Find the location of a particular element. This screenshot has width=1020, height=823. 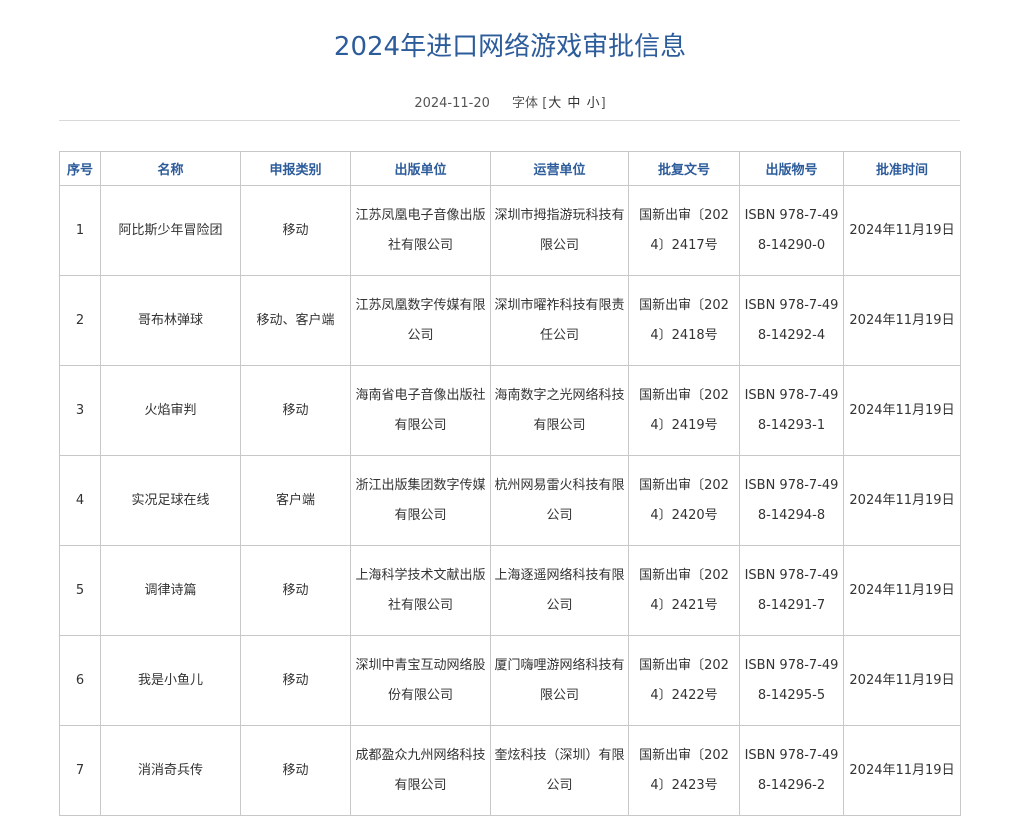

header-approval-number: 批复文号 is located at coordinates (684, 168).